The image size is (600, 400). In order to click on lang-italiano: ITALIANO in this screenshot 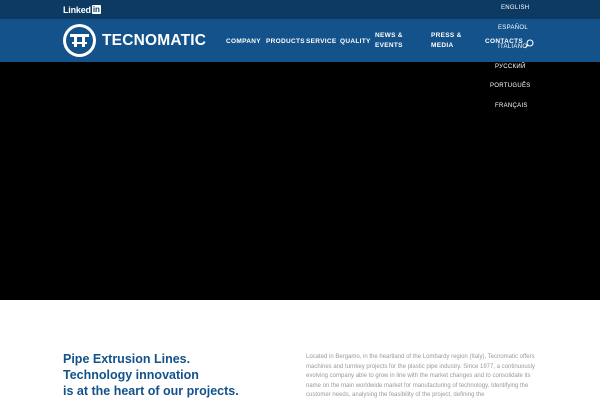, I will do `click(506, 47)`.